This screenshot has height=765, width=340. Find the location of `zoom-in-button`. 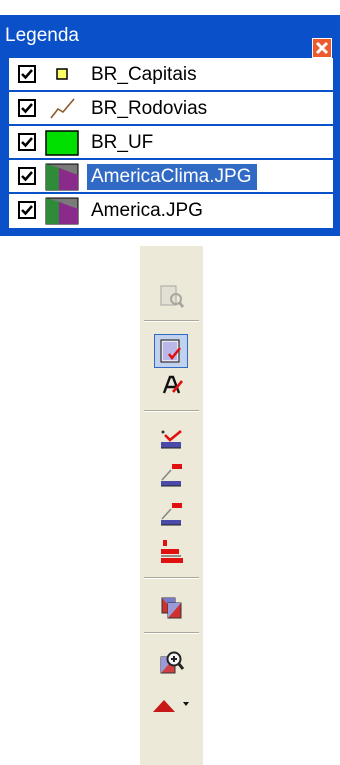

zoom-in-button is located at coordinates (172, 662).